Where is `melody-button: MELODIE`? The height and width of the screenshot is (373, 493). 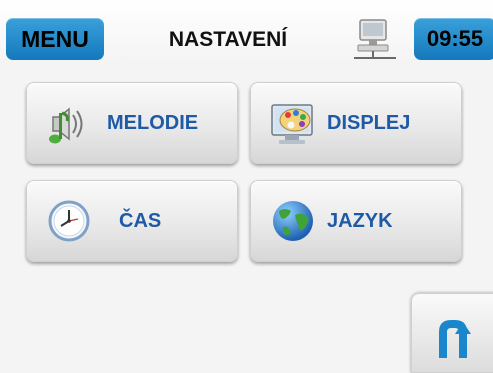 melody-button: MELODIE is located at coordinates (132, 123).